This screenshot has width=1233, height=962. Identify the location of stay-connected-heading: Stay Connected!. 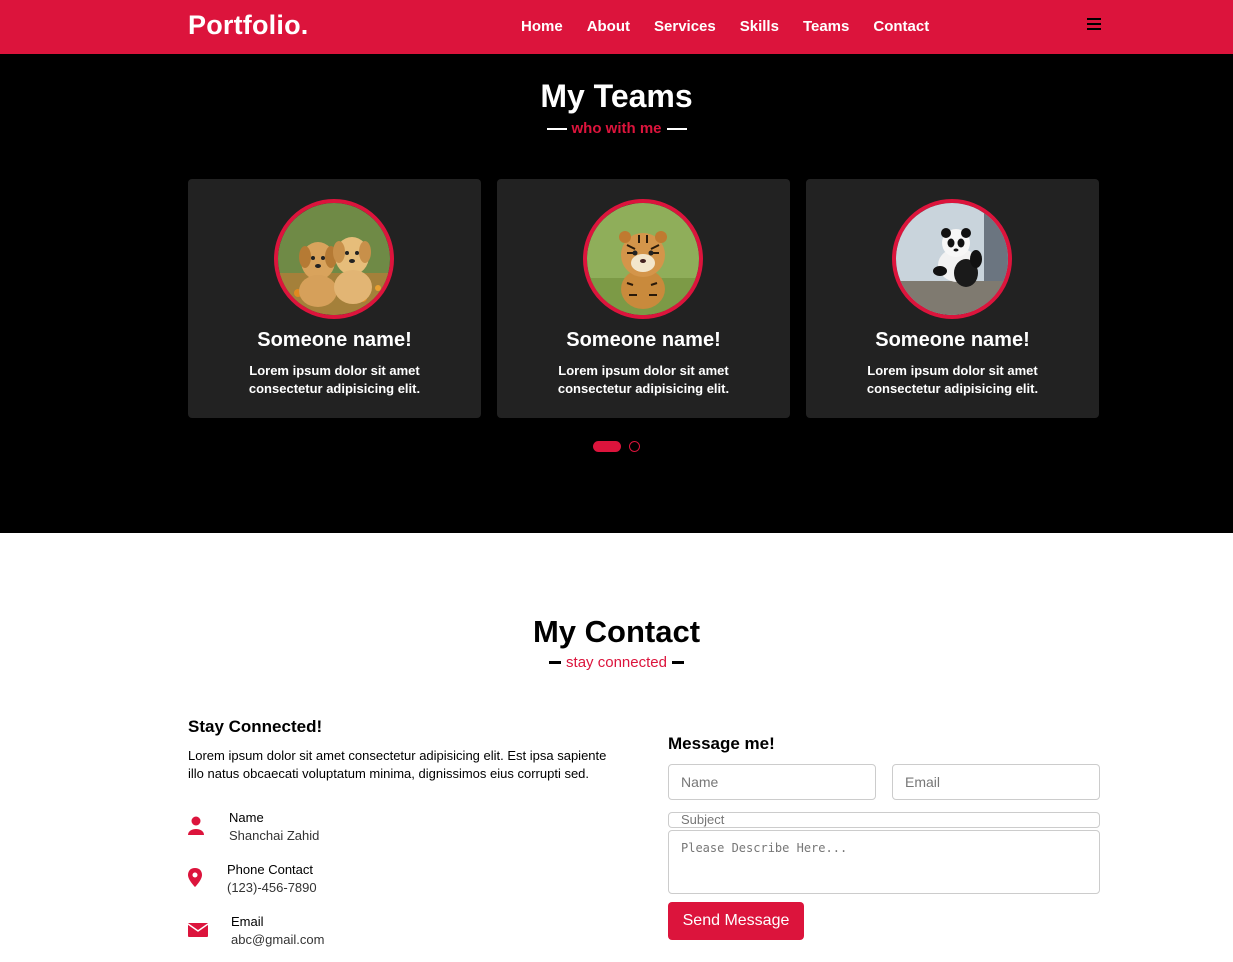
(255, 726).